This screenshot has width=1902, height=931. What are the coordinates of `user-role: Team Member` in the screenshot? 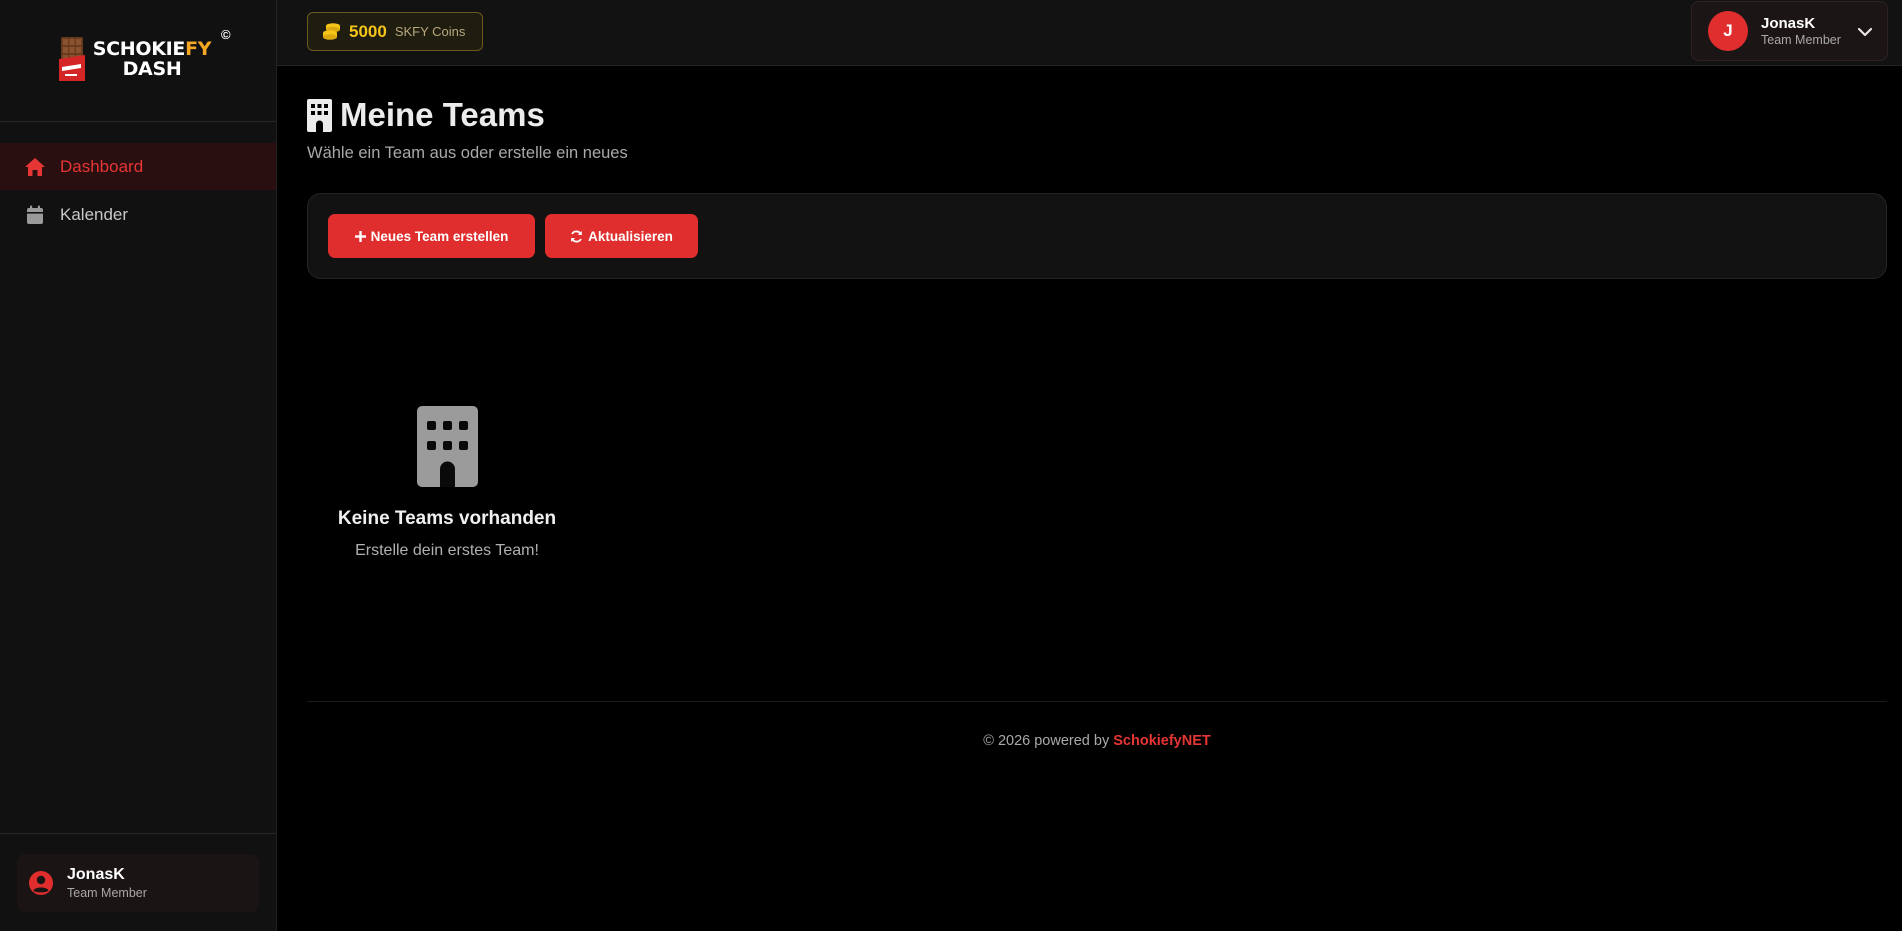 It's located at (1801, 40).